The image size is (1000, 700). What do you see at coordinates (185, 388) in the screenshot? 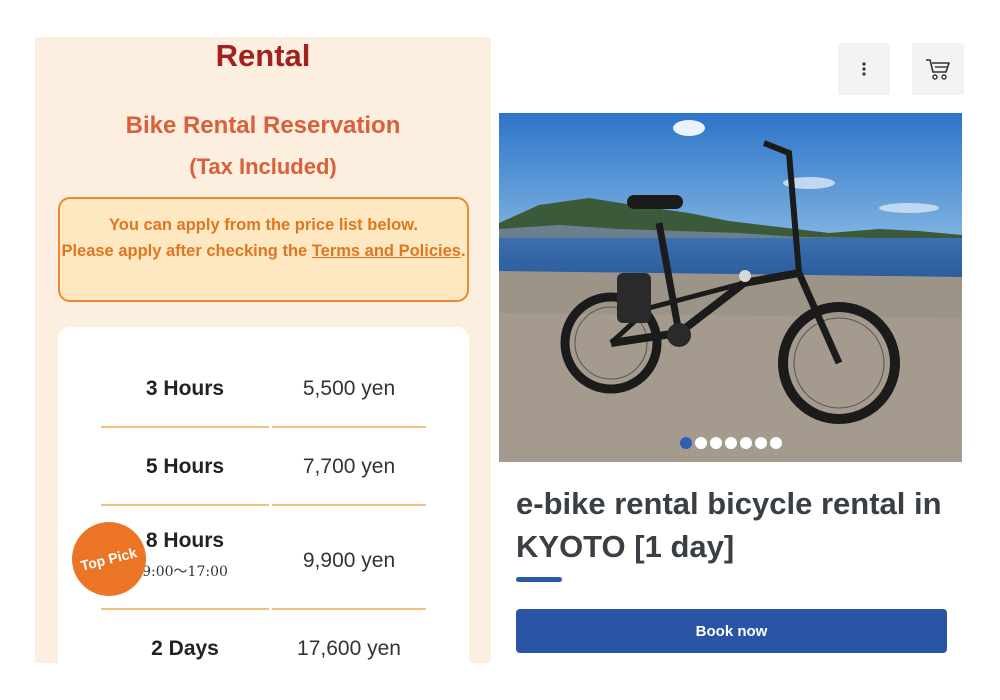
I see `duration-label: 3 Hours` at bounding box center [185, 388].